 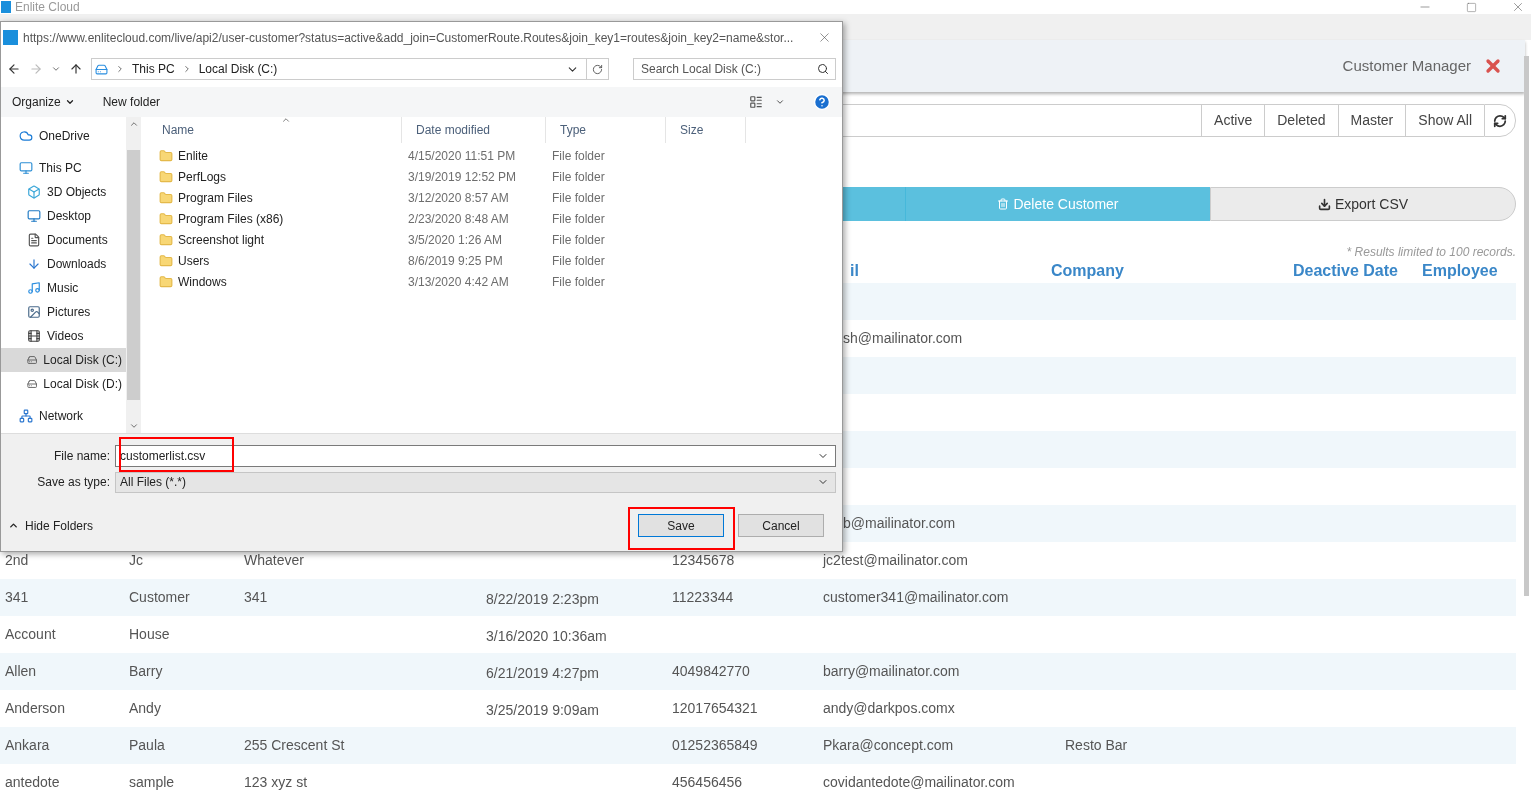 I want to click on column-header: Type, so click(x=573, y=130).